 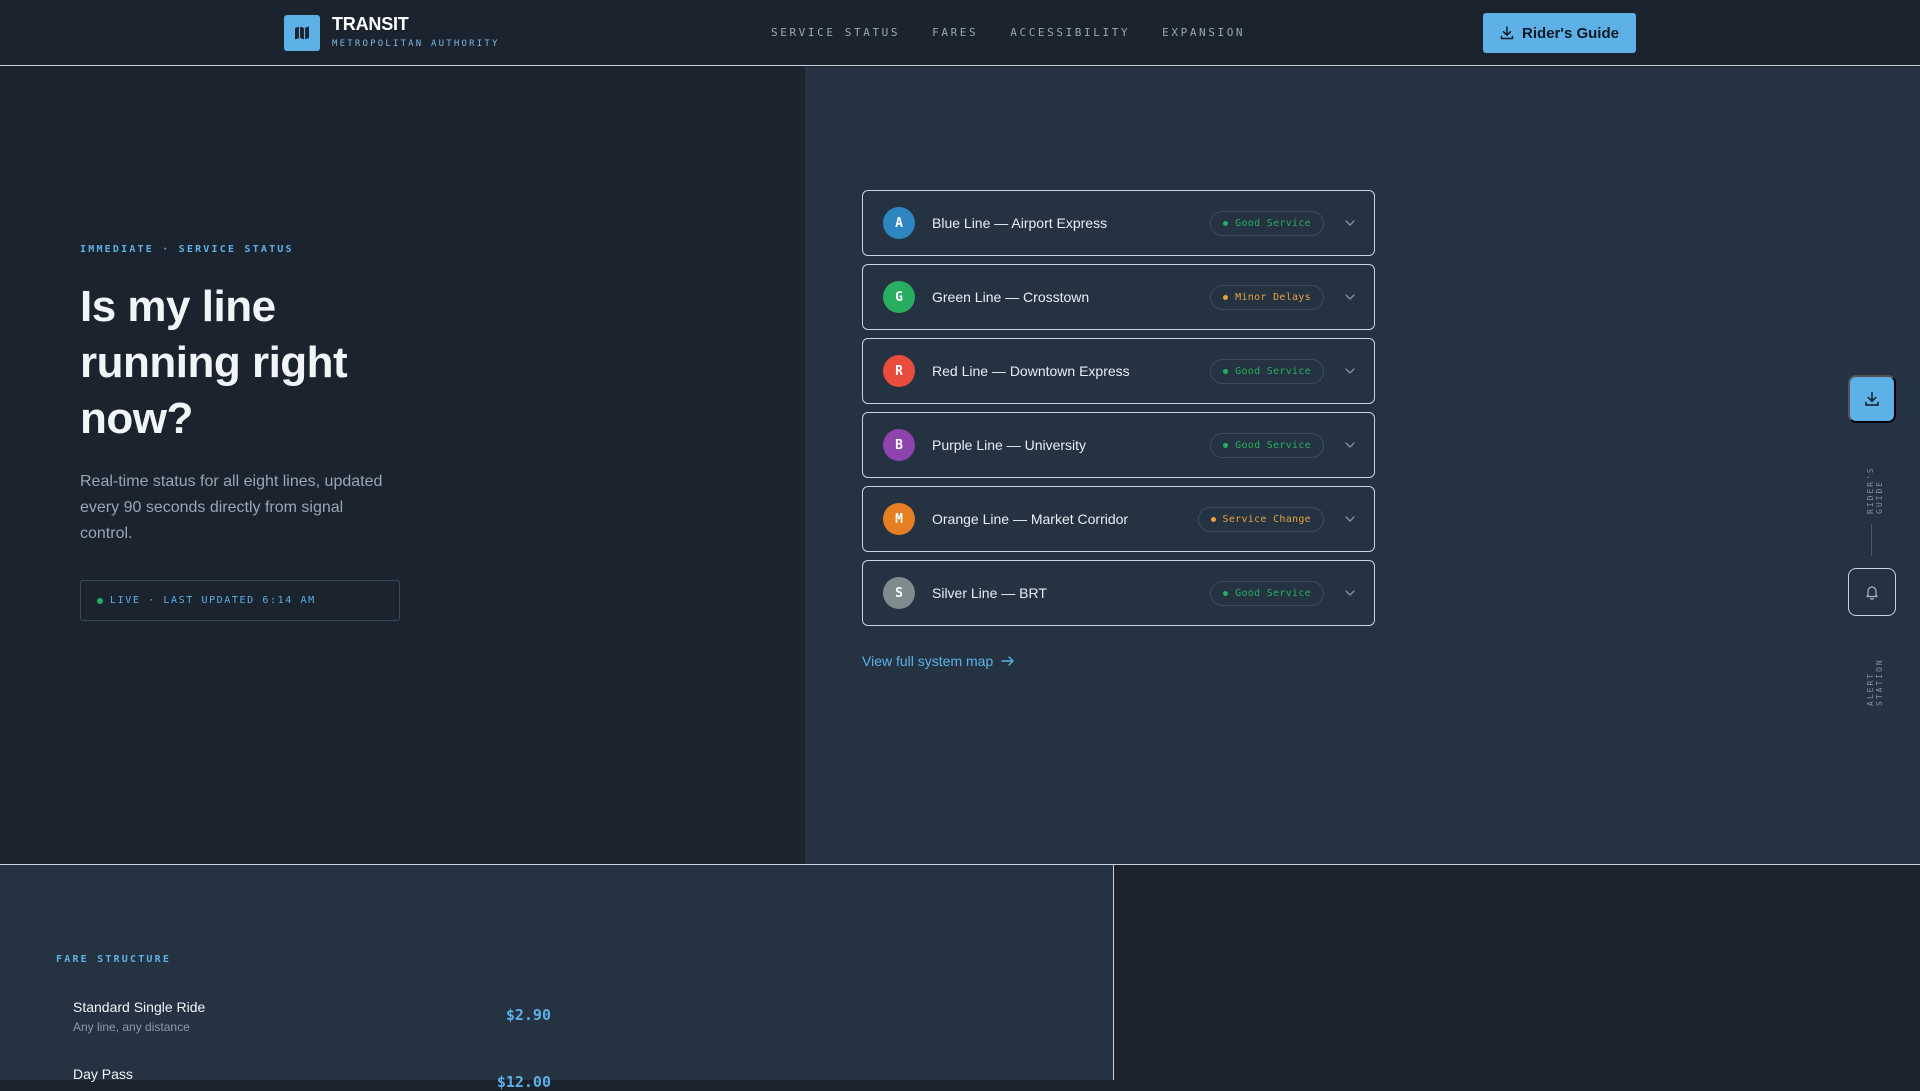 I want to click on riders-guide-rail-button, so click(x=1872, y=399).